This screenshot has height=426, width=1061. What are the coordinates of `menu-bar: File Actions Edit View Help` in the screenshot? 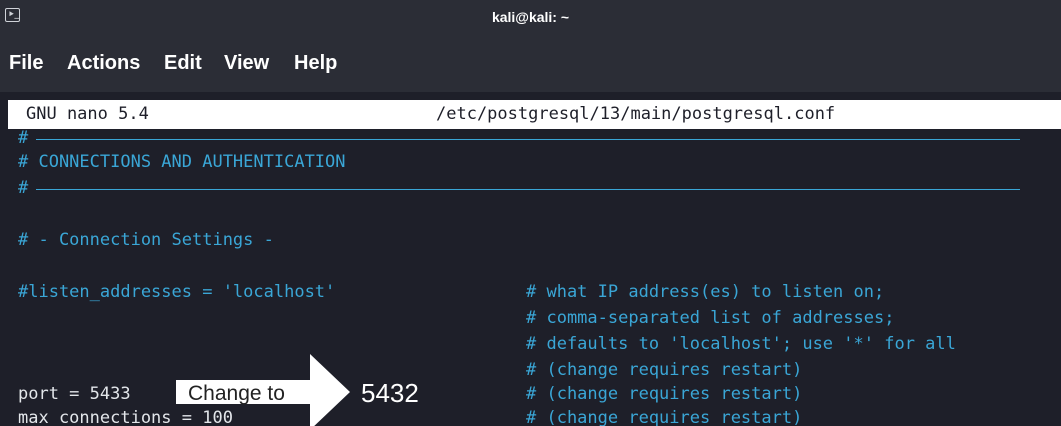 It's located at (530, 65).